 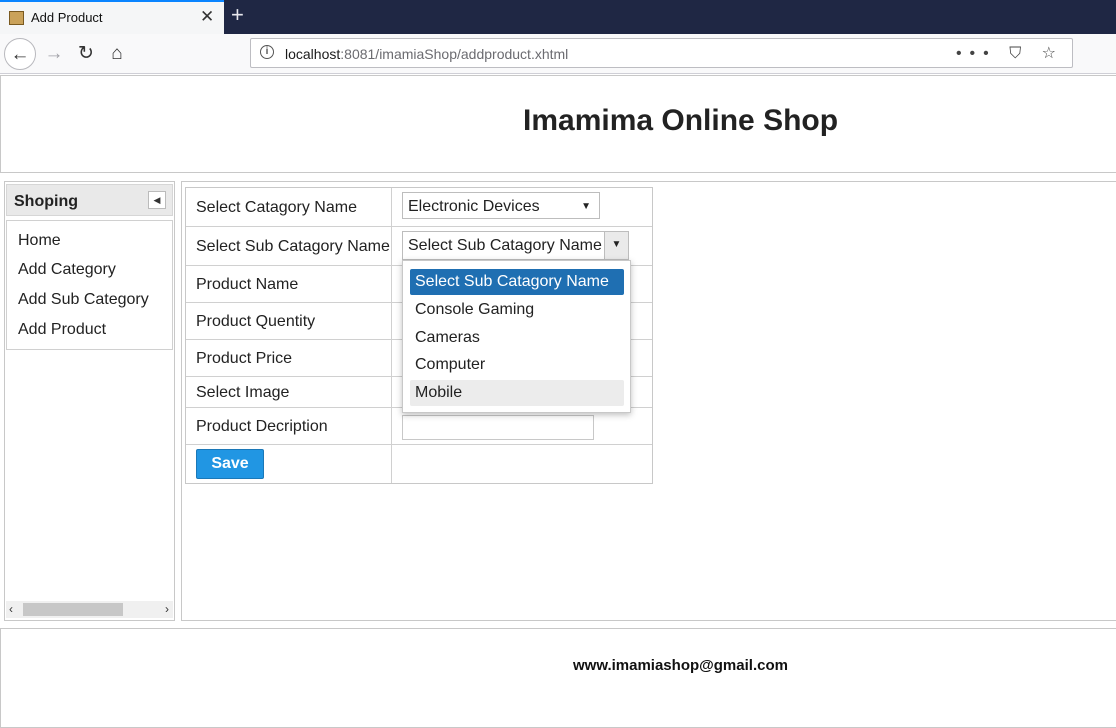 What do you see at coordinates (112, 17) in the screenshot?
I see `browser-tab: Add Product ✕` at bounding box center [112, 17].